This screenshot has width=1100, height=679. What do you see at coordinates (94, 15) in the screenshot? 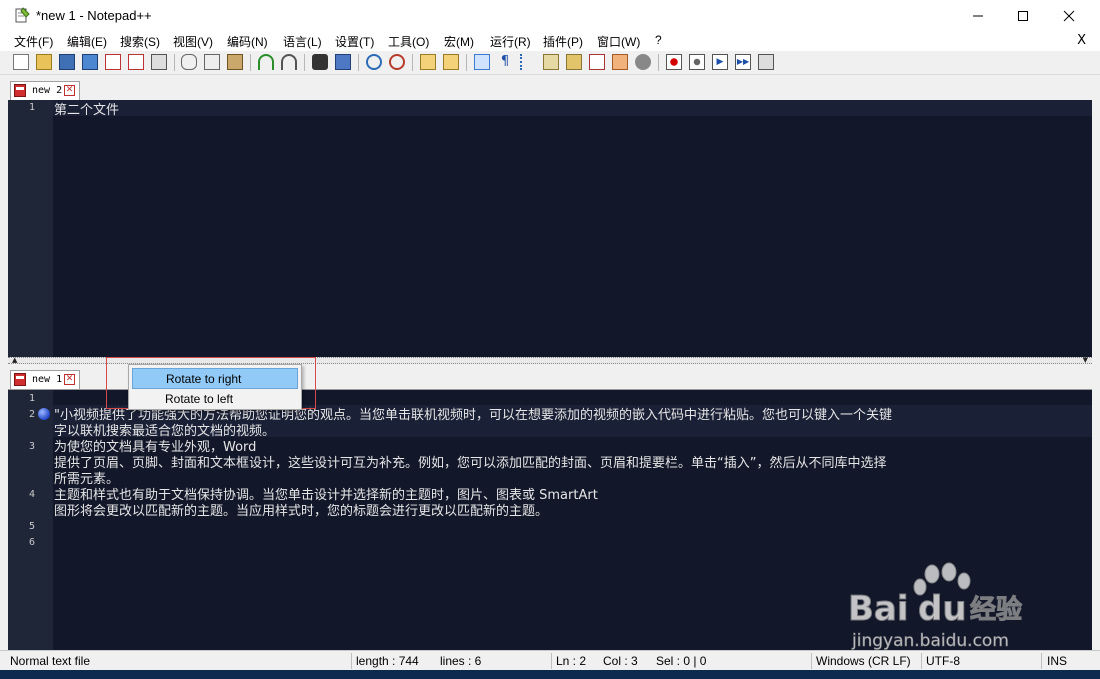
I see `window-title: *new 1 - Notepad++` at bounding box center [94, 15].